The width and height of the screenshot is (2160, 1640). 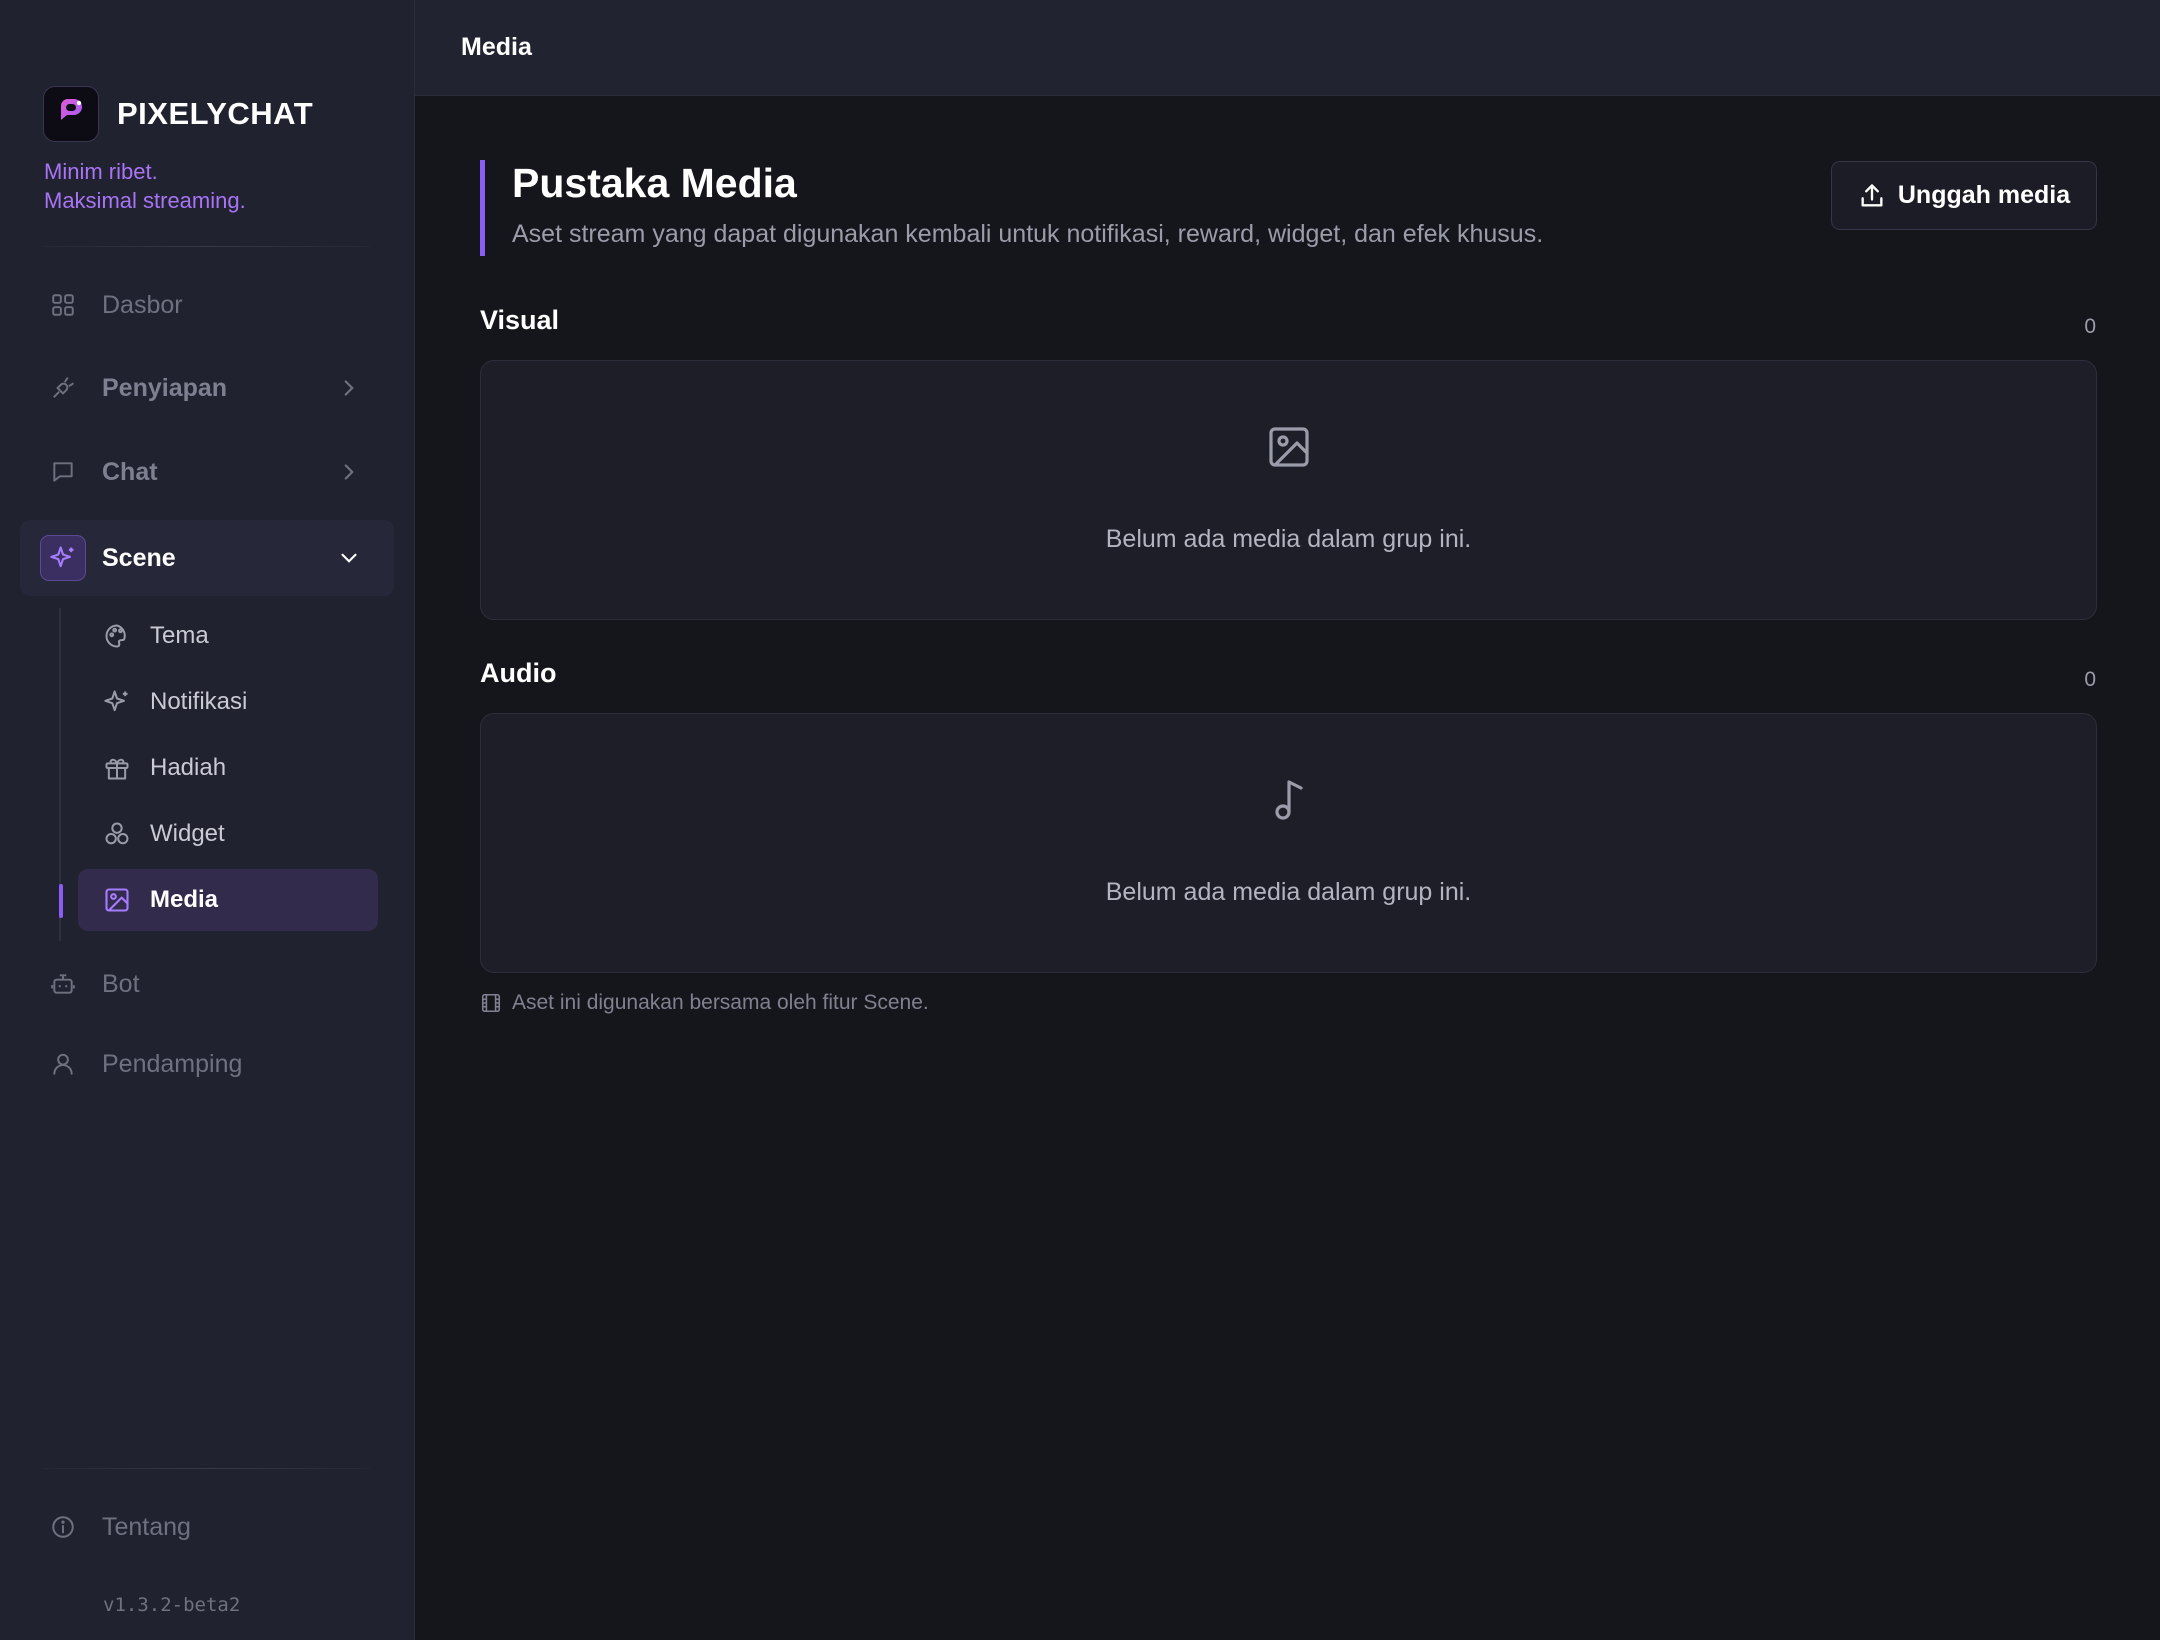 I want to click on upload-media-button: Unggah media, so click(x=1964, y=195).